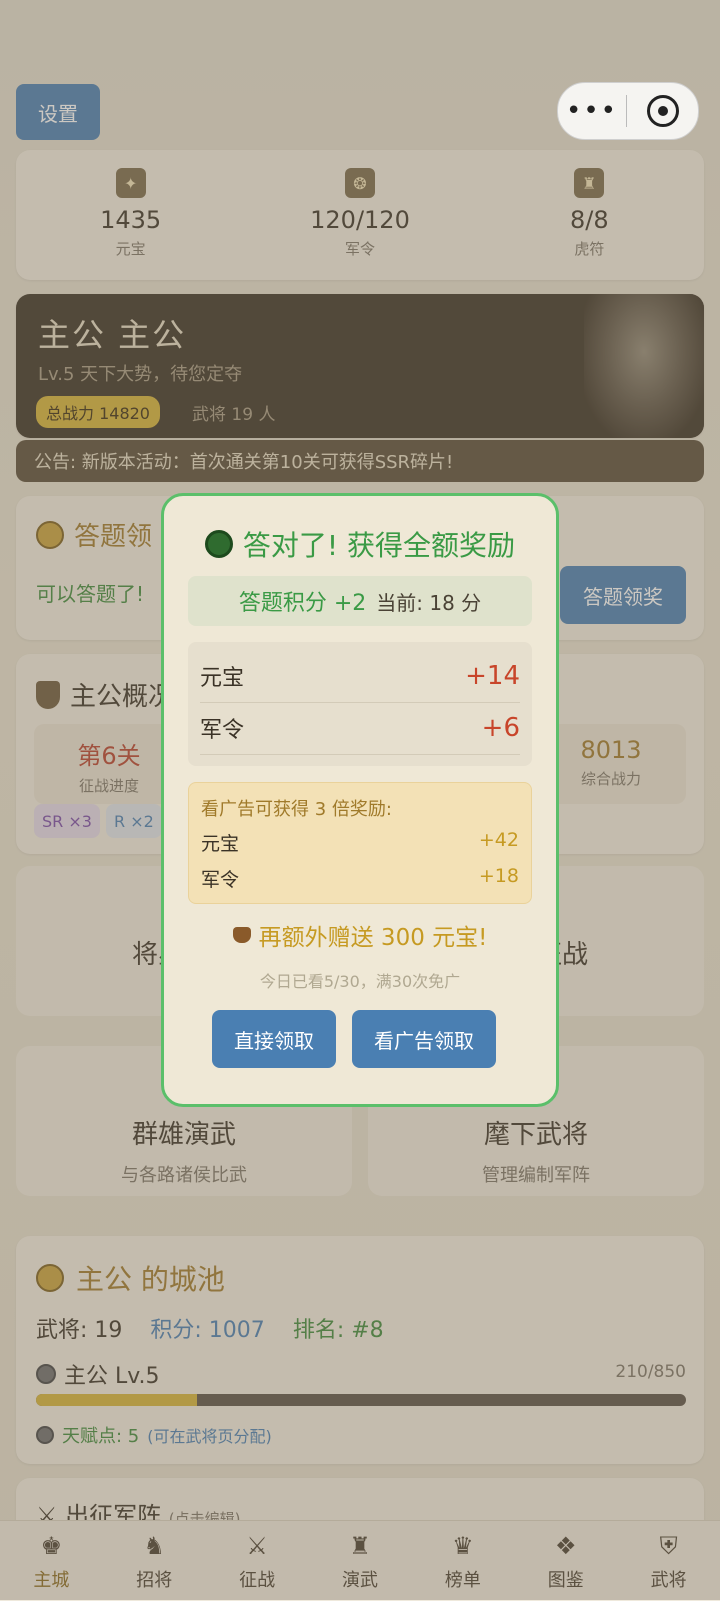  I want to click on score-gain: 答题积分 +2, so click(302, 603).